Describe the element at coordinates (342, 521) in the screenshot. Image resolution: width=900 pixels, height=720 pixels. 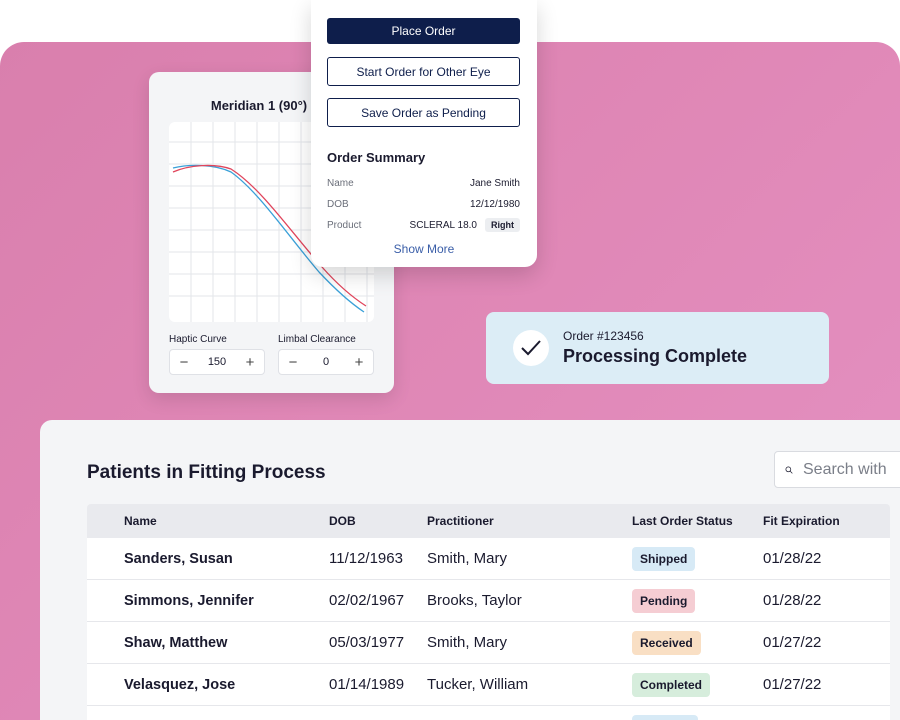
I see `column-header-dob: DOB` at that location.